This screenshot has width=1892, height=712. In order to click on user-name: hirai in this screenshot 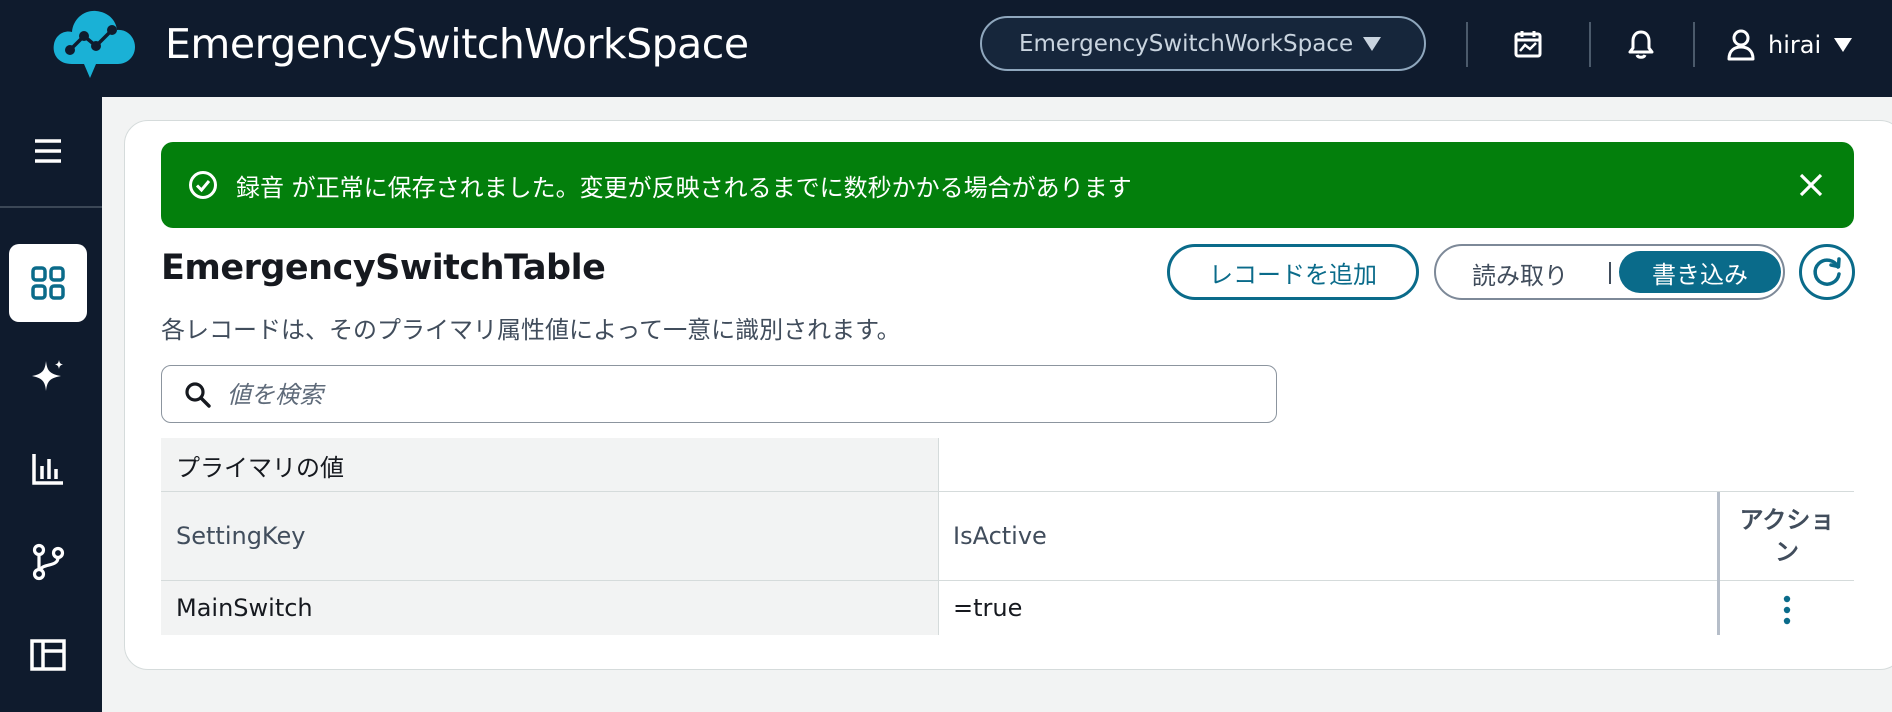, I will do `click(1795, 45)`.